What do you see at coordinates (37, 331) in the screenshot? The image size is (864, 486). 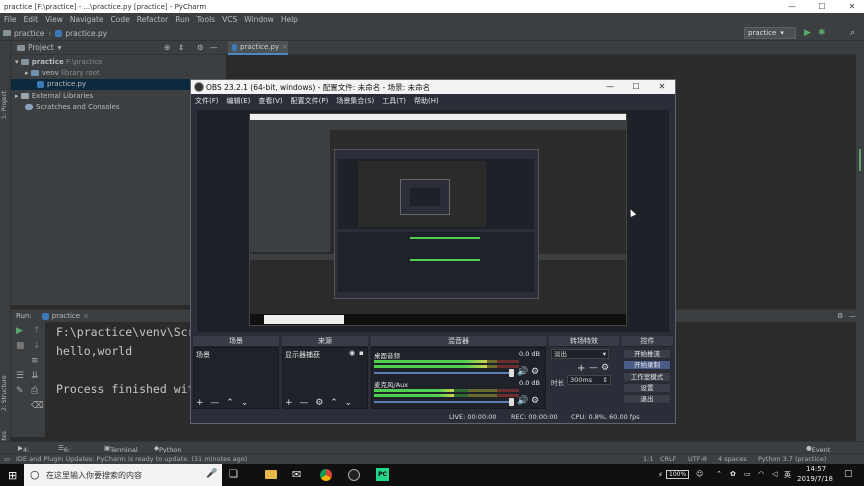 I see `up-icon: ↑` at bounding box center [37, 331].